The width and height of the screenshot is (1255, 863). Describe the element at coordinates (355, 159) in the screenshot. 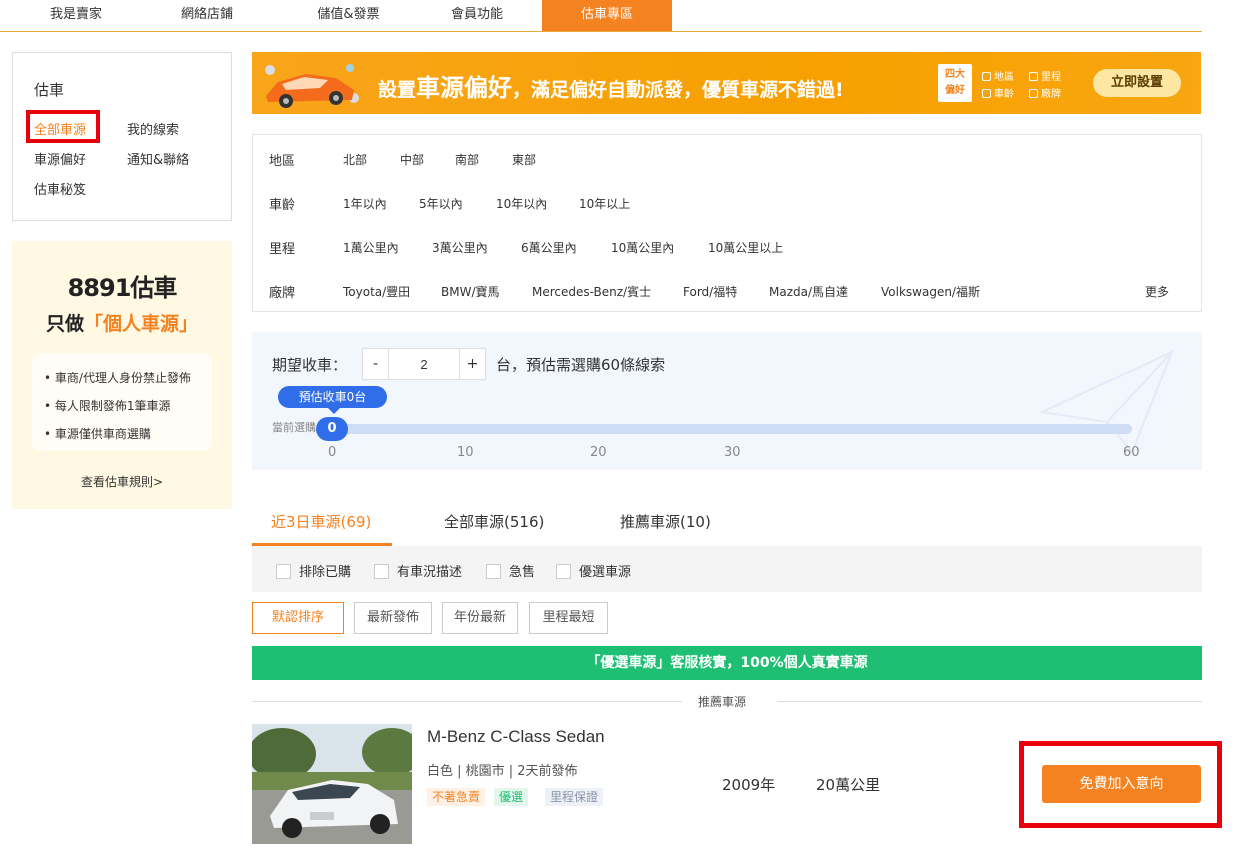

I see `filter-option: 北部` at that location.